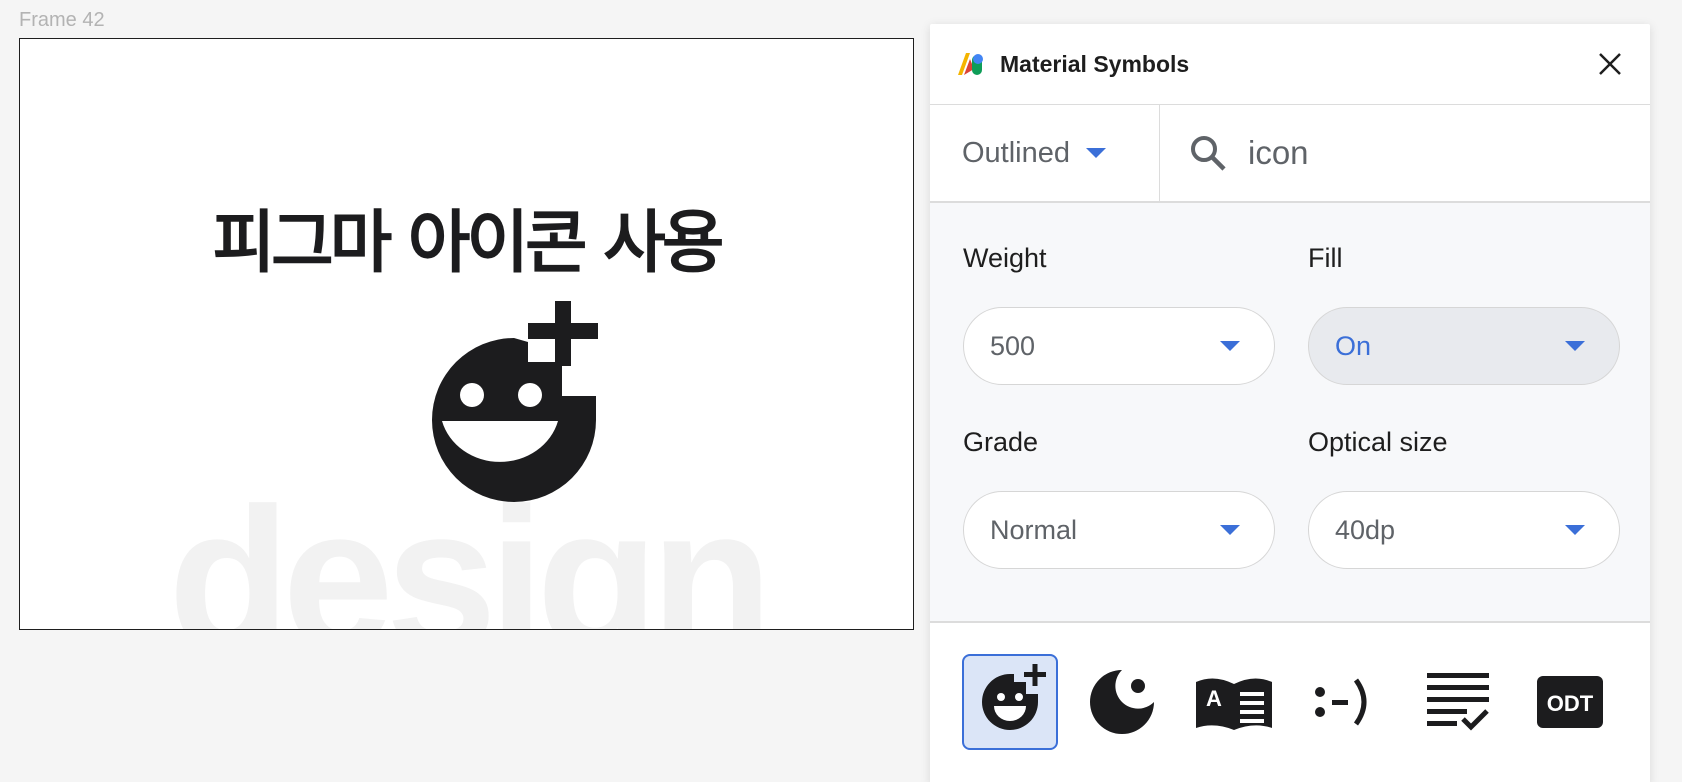  I want to click on optical-size-label: Optical size, so click(1378, 442).